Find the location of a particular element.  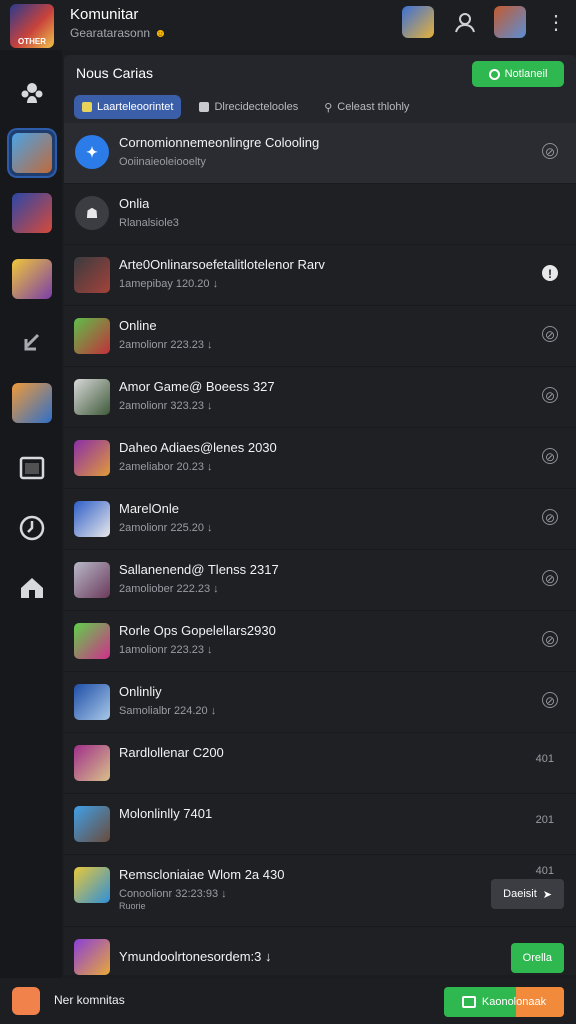

rail-item-history is located at coordinates (32, 528).